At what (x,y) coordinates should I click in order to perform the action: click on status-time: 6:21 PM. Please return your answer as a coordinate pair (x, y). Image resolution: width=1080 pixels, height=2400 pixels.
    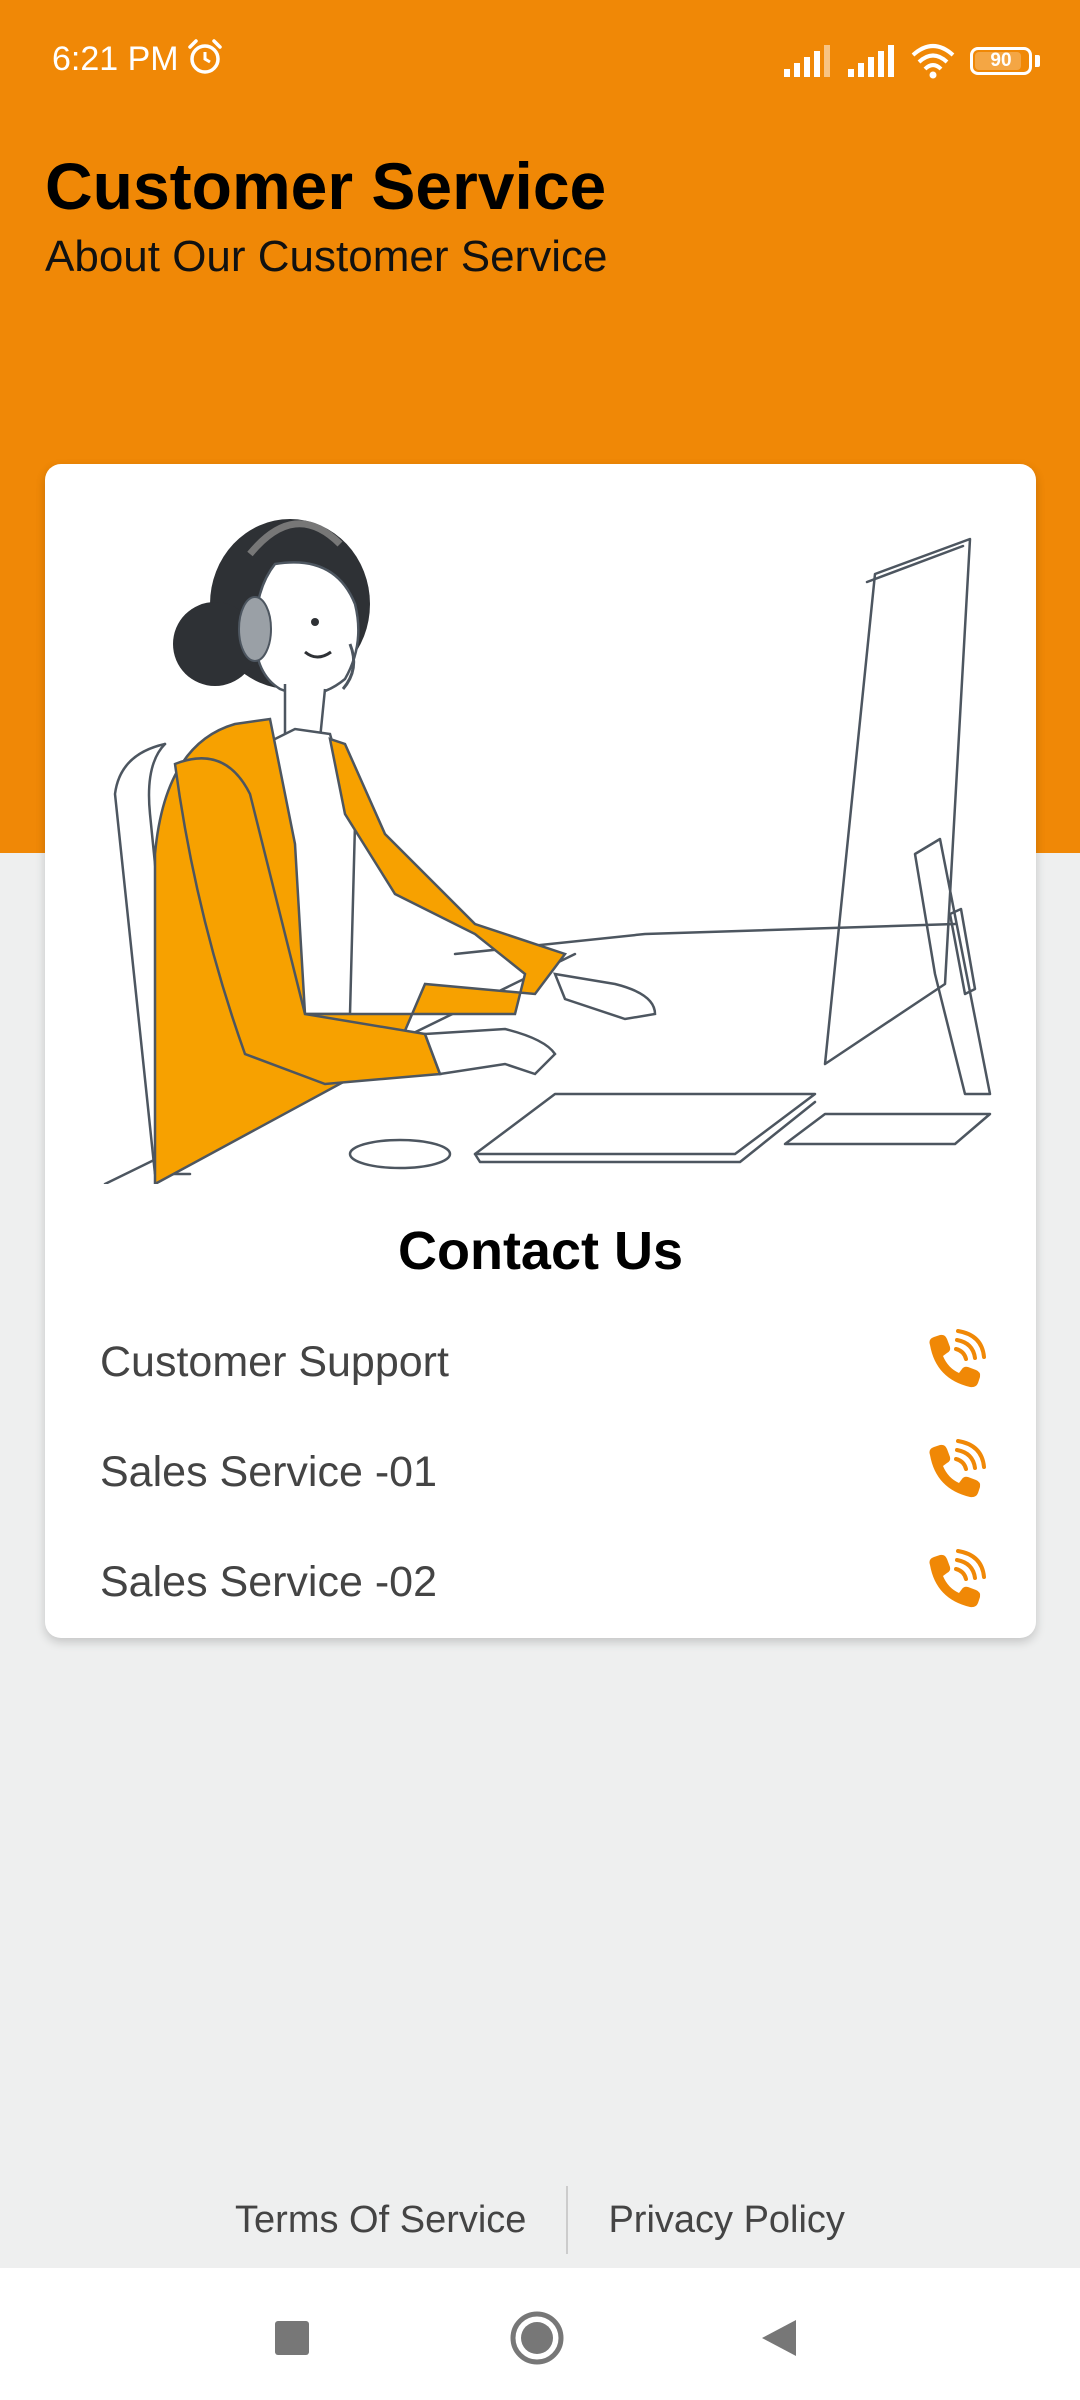
    Looking at the image, I should click on (115, 59).